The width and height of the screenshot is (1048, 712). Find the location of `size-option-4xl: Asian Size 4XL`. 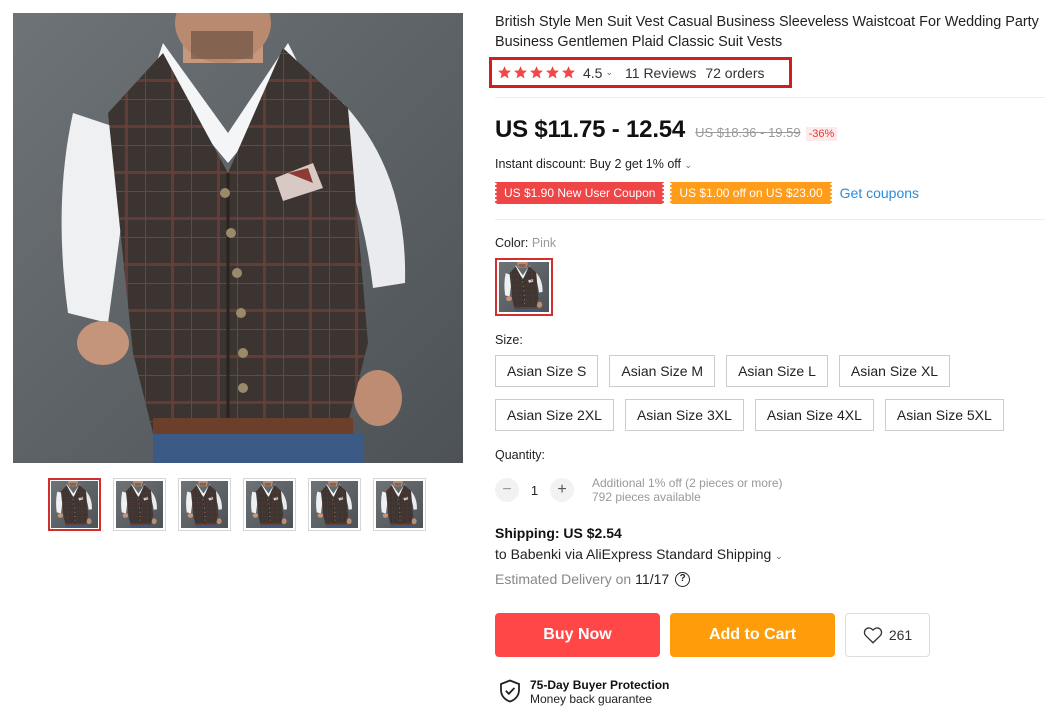

size-option-4xl: Asian Size 4XL is located at coordinates (814, 415).